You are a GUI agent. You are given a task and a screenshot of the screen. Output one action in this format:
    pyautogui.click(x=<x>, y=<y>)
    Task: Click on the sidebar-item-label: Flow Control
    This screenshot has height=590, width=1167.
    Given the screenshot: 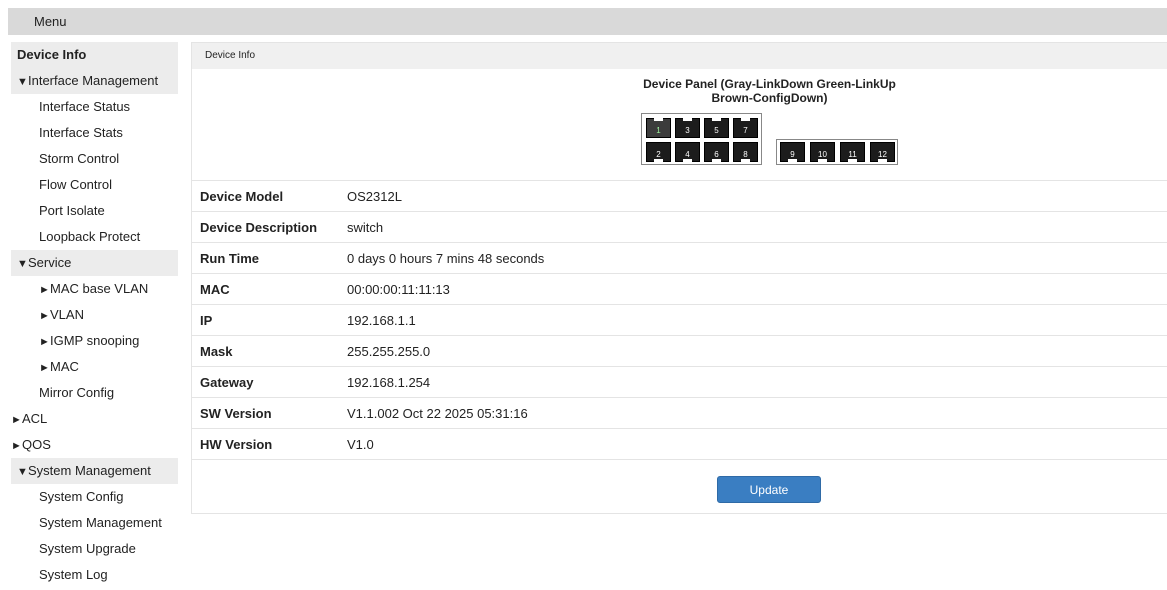 What is the action you would take?
    pyautogui.click(x=75, y=184)
    